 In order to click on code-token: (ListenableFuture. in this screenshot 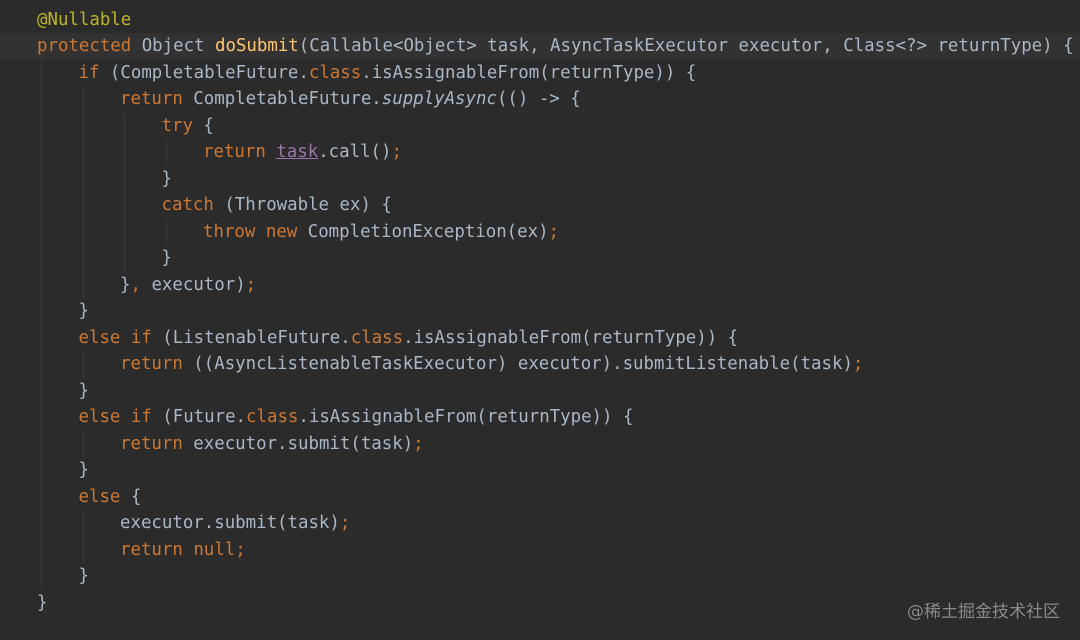, I will do `click(251, 337)`.